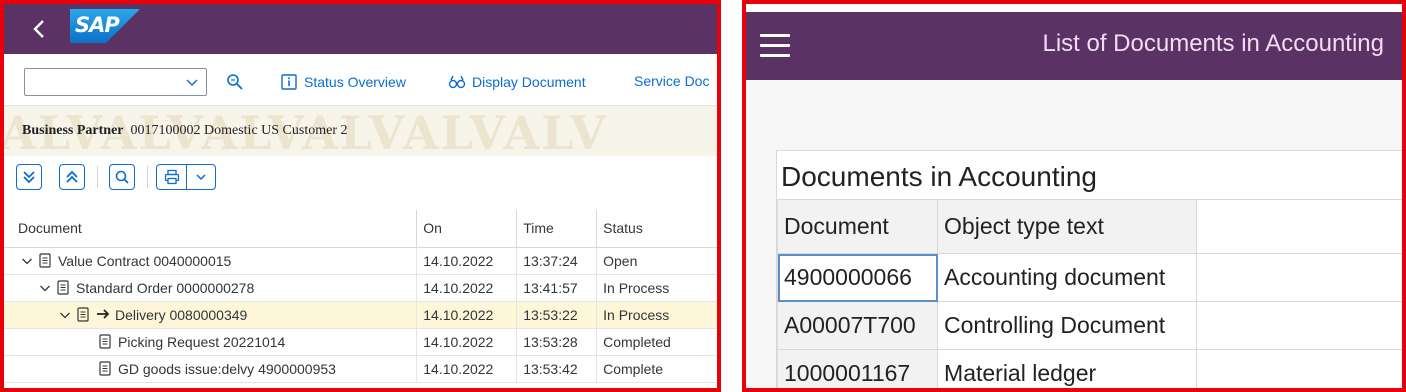 Image resolution: width=1406 pixels, height=392 pixels. Describe the element at coordinates (1213, 43) in the screenshot. I see `page-title: List of Documents in Accounting` at that location.